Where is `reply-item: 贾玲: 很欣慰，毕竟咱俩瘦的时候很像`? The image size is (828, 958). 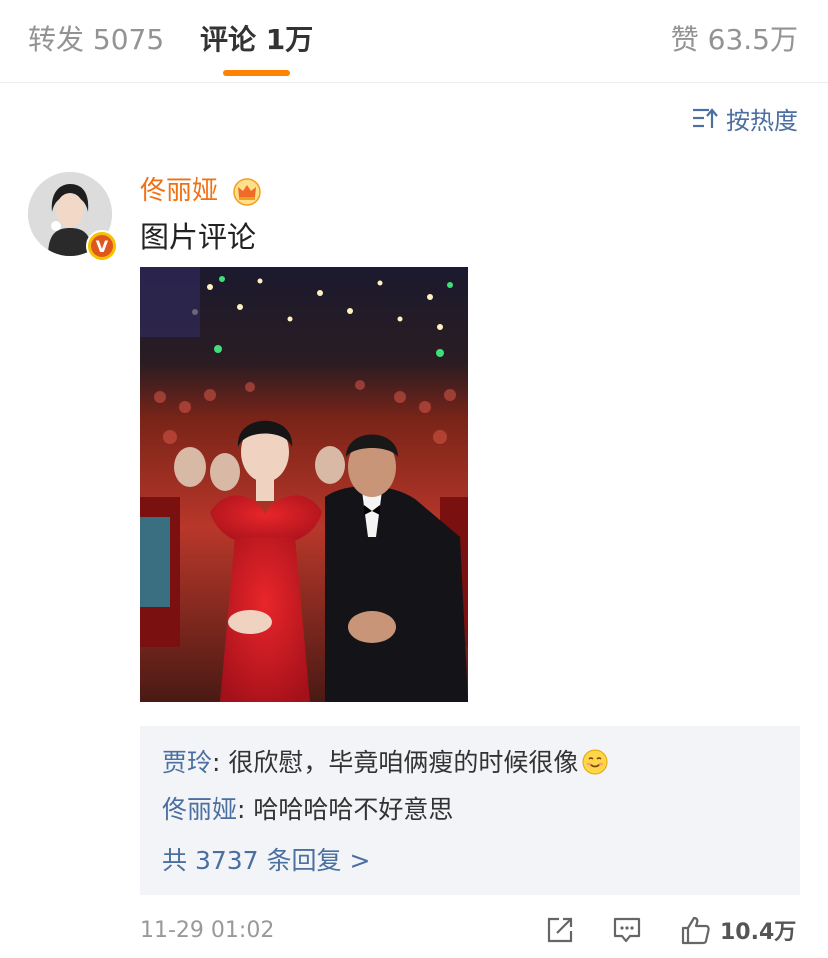
reply-item: 贾玲: 很欣慰，毕竟咱俩瘦的时候很像 is located at coordinates (385, 763).